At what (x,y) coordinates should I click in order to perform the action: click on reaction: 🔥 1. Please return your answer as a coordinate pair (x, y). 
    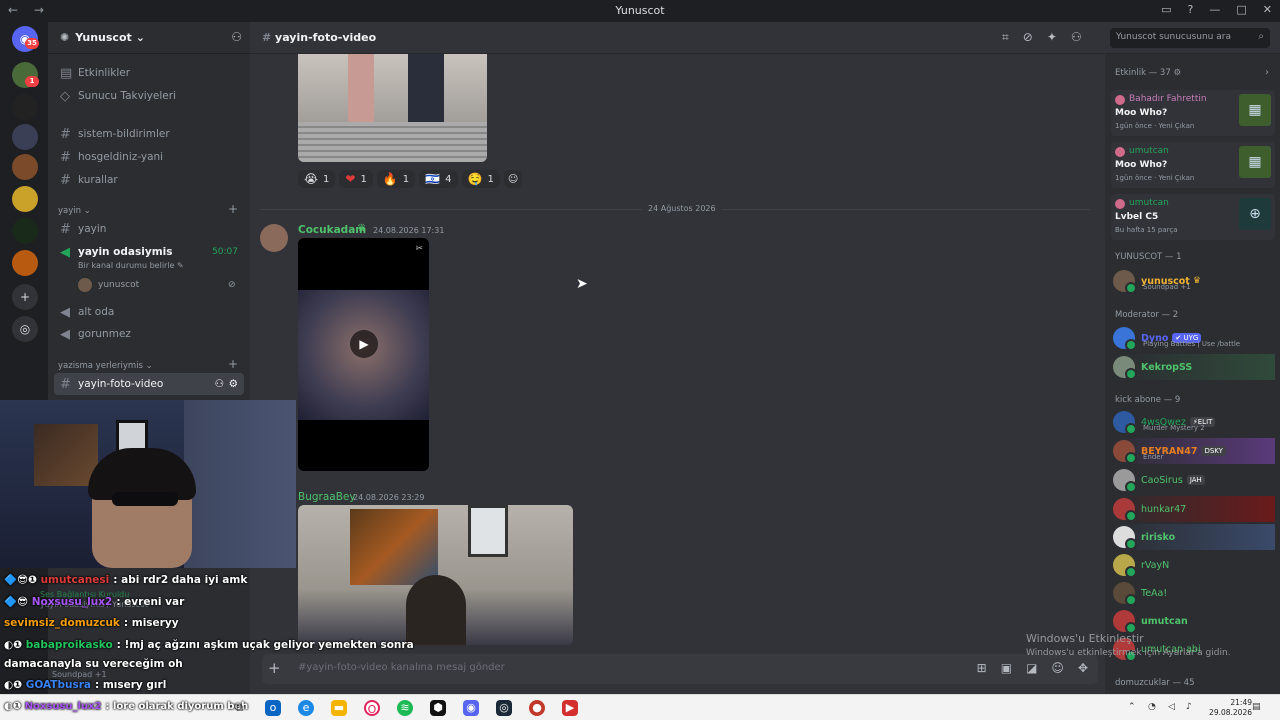
    Looking at the image, I should click on (396, 179).